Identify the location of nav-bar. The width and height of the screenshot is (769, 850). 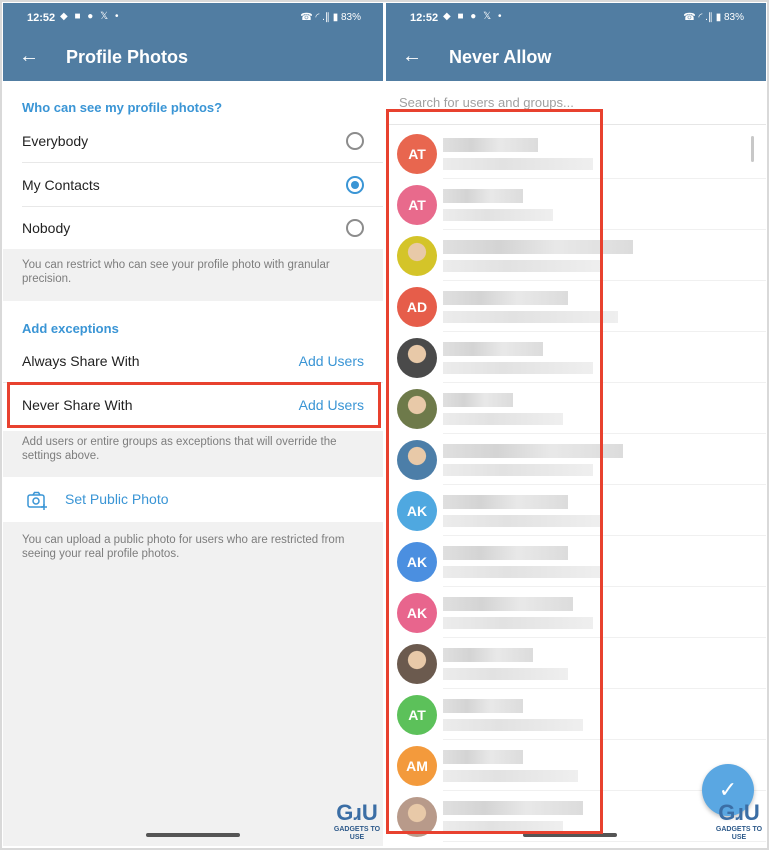
(193, 835).